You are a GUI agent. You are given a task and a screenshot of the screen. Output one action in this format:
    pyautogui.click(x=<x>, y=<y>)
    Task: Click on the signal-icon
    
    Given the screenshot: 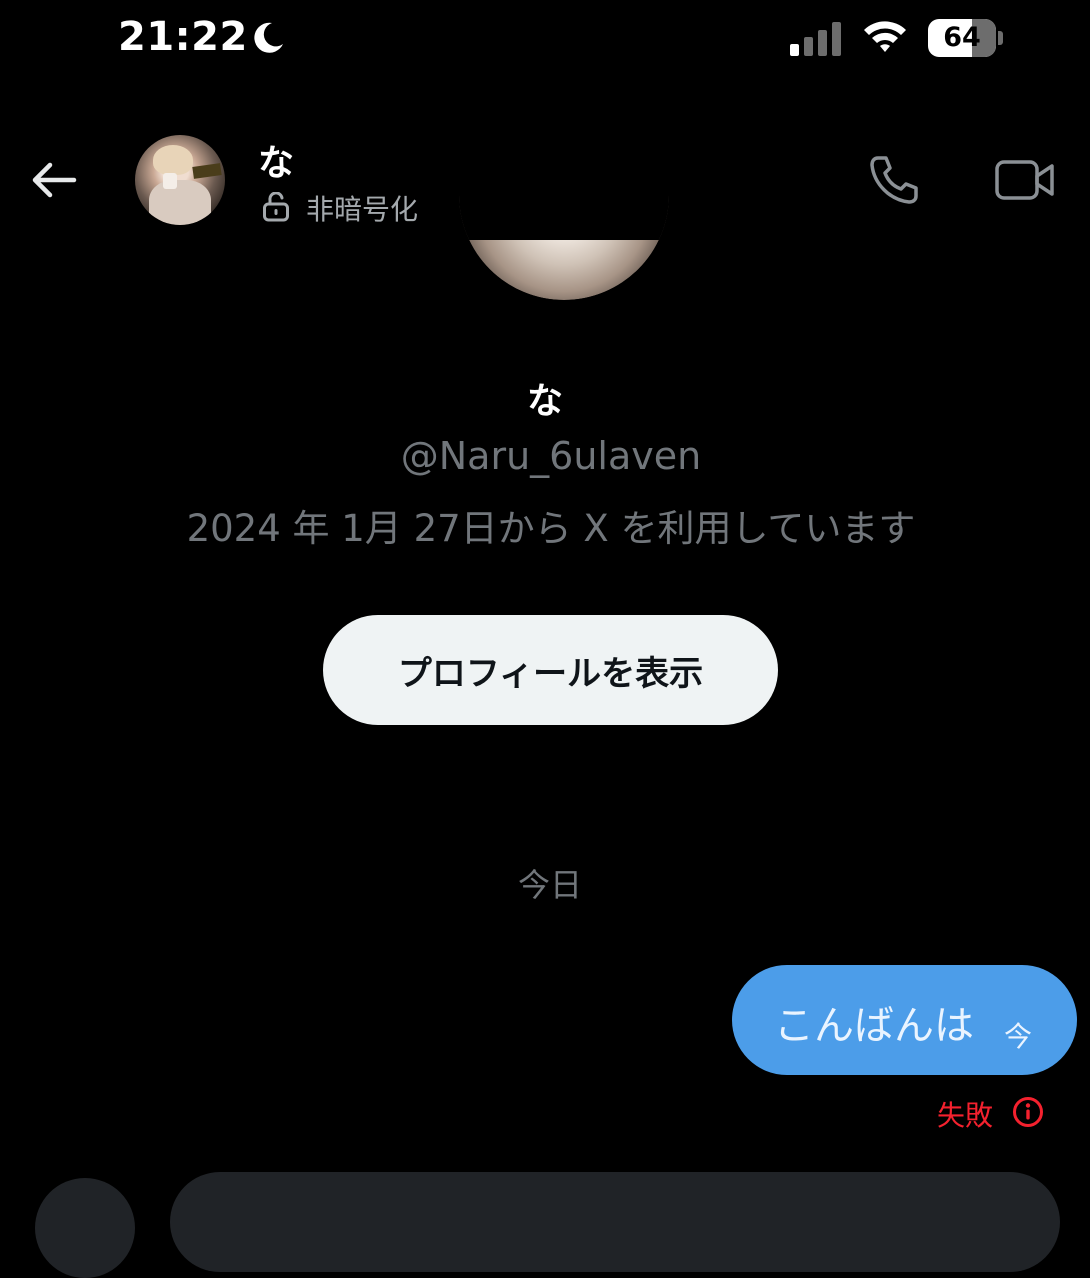 What is the action you would take?
    pyautogui.click(x=815, y=39)
    